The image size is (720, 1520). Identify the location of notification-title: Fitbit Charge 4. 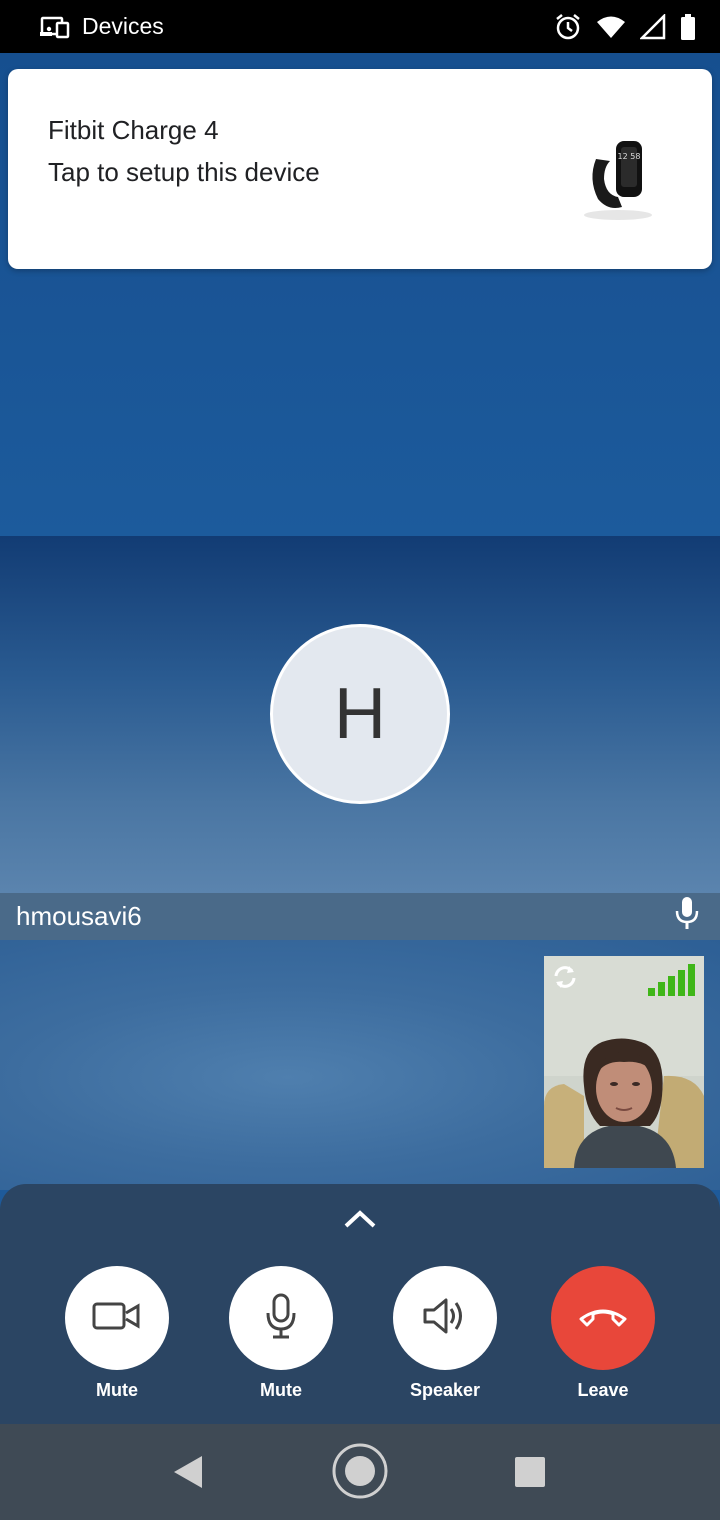
(133, 130).